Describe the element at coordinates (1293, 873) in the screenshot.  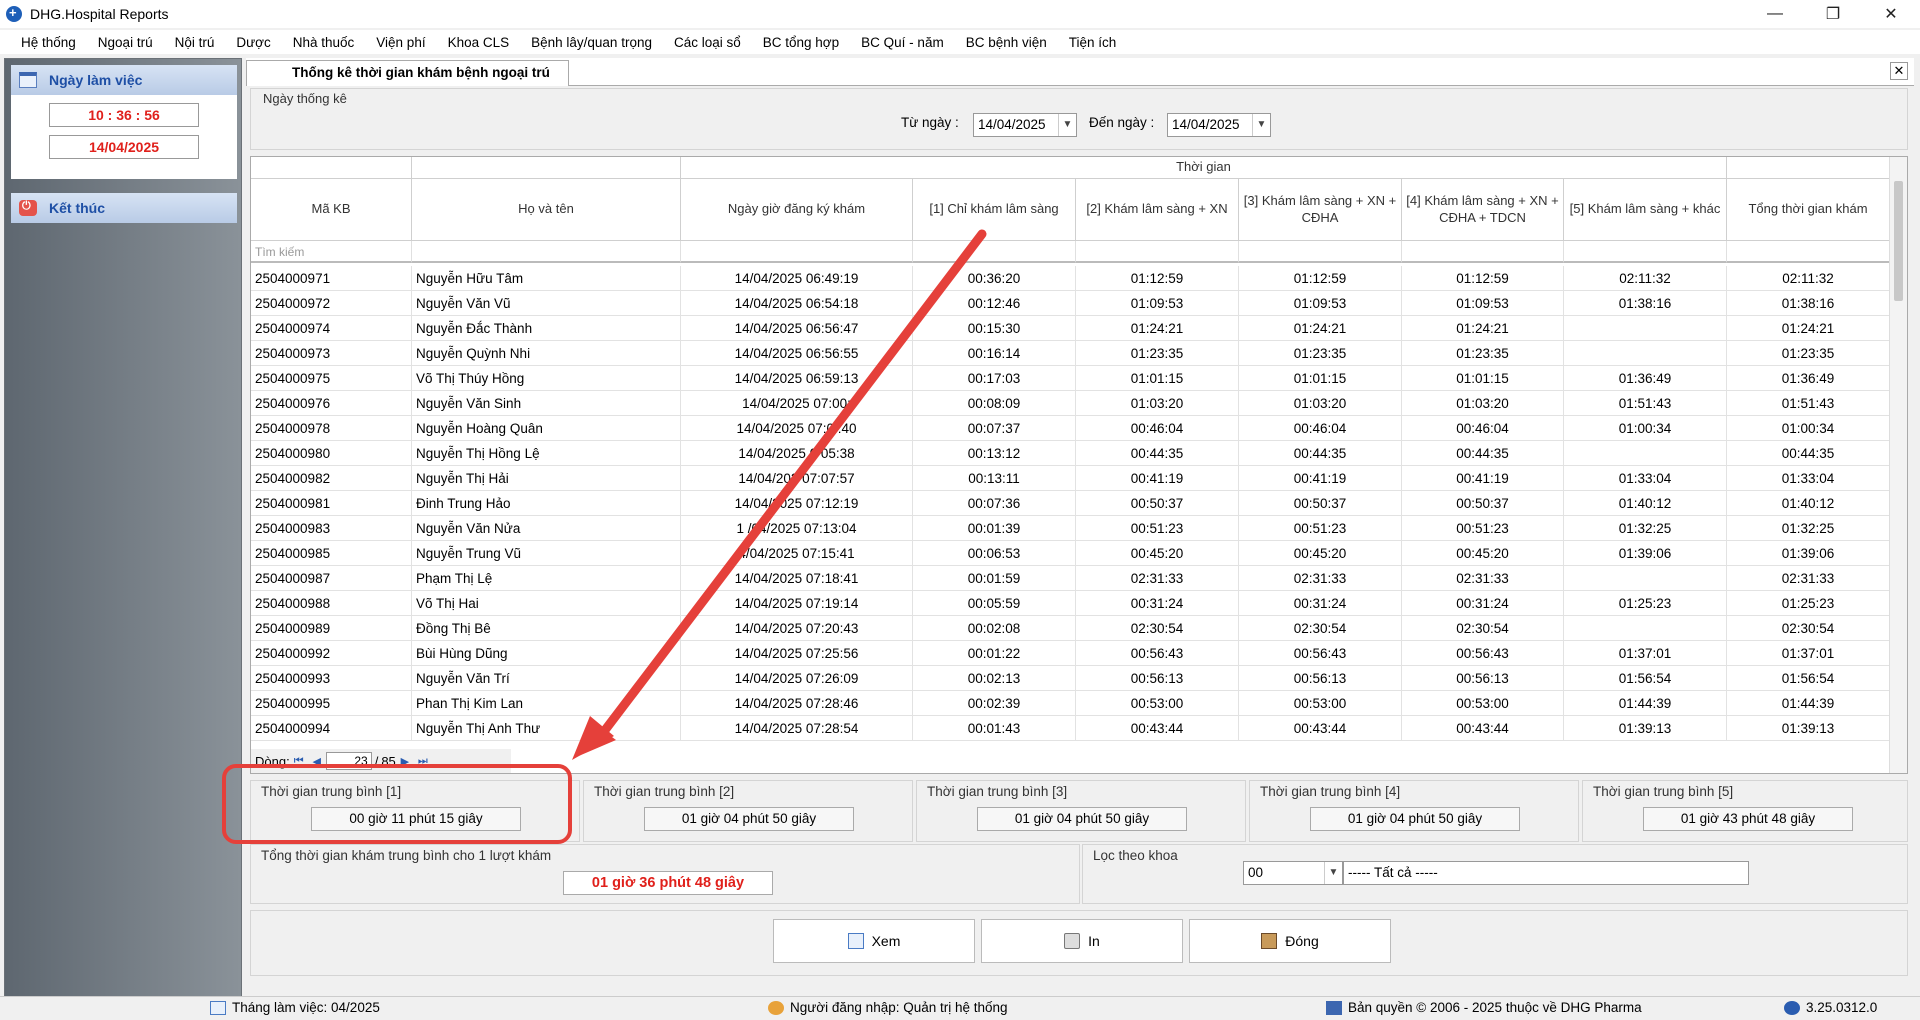
I see `department-code-select: 00 ▼` at that location.